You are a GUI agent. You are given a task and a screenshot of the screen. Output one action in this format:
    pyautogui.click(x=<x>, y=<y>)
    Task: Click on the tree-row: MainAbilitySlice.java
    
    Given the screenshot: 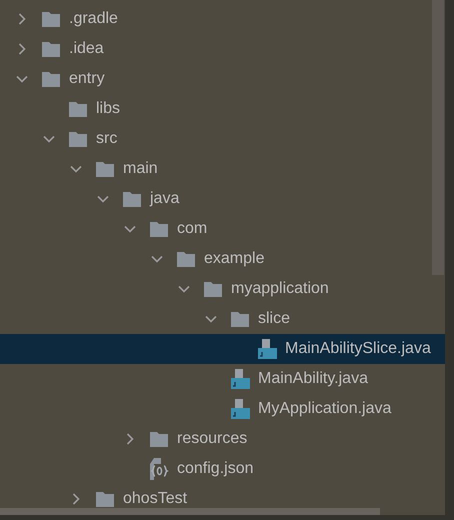 What is the action you would take?
    pyautogui.click(x=222, y=349)
    